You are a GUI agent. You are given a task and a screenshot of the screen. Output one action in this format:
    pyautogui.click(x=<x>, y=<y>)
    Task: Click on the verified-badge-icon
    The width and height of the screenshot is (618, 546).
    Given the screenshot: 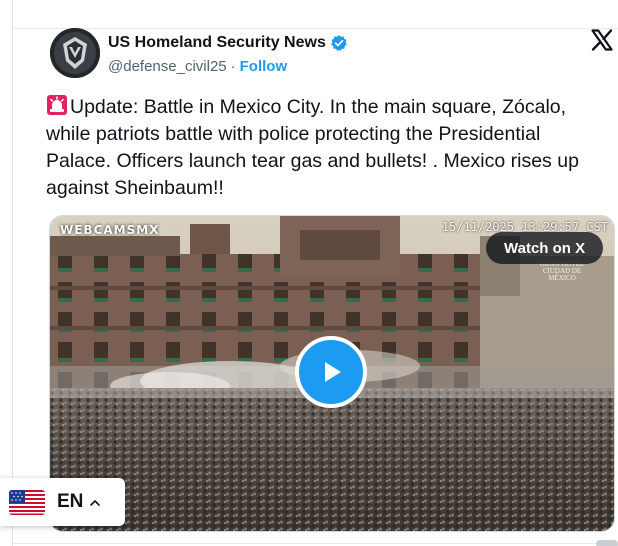 What is the action you would take?
    pyautogui.click(x=339, y=43)
    